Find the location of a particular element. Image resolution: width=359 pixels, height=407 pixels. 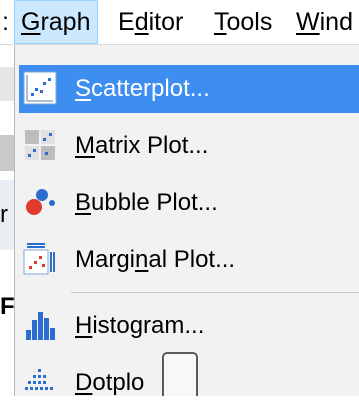

menu-tools-label: ools is located at coordinates (249, 22).